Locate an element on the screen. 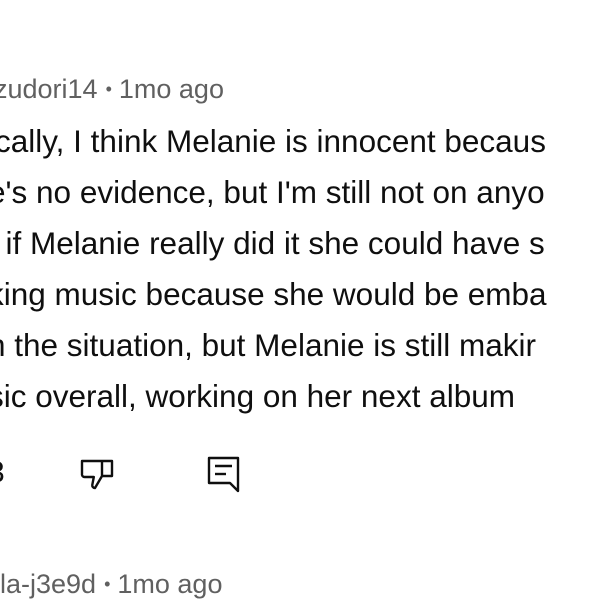  next-comment-header: lla-j3e9d • 1mo ago is located at coordinates (111, 584).